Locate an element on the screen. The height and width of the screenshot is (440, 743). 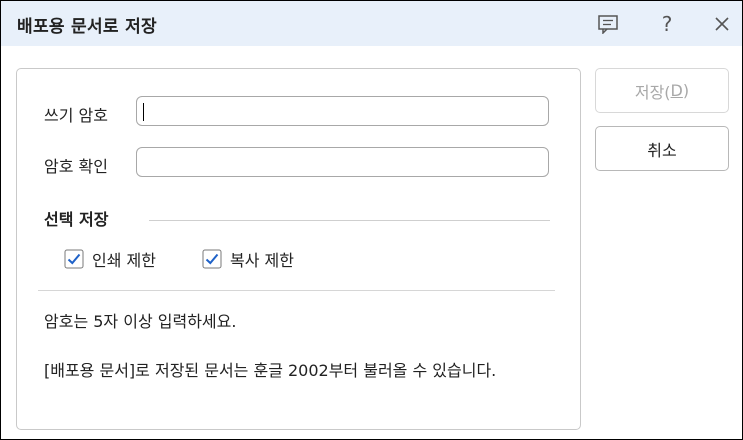
comment-icon is located at coordinates (608, 24).